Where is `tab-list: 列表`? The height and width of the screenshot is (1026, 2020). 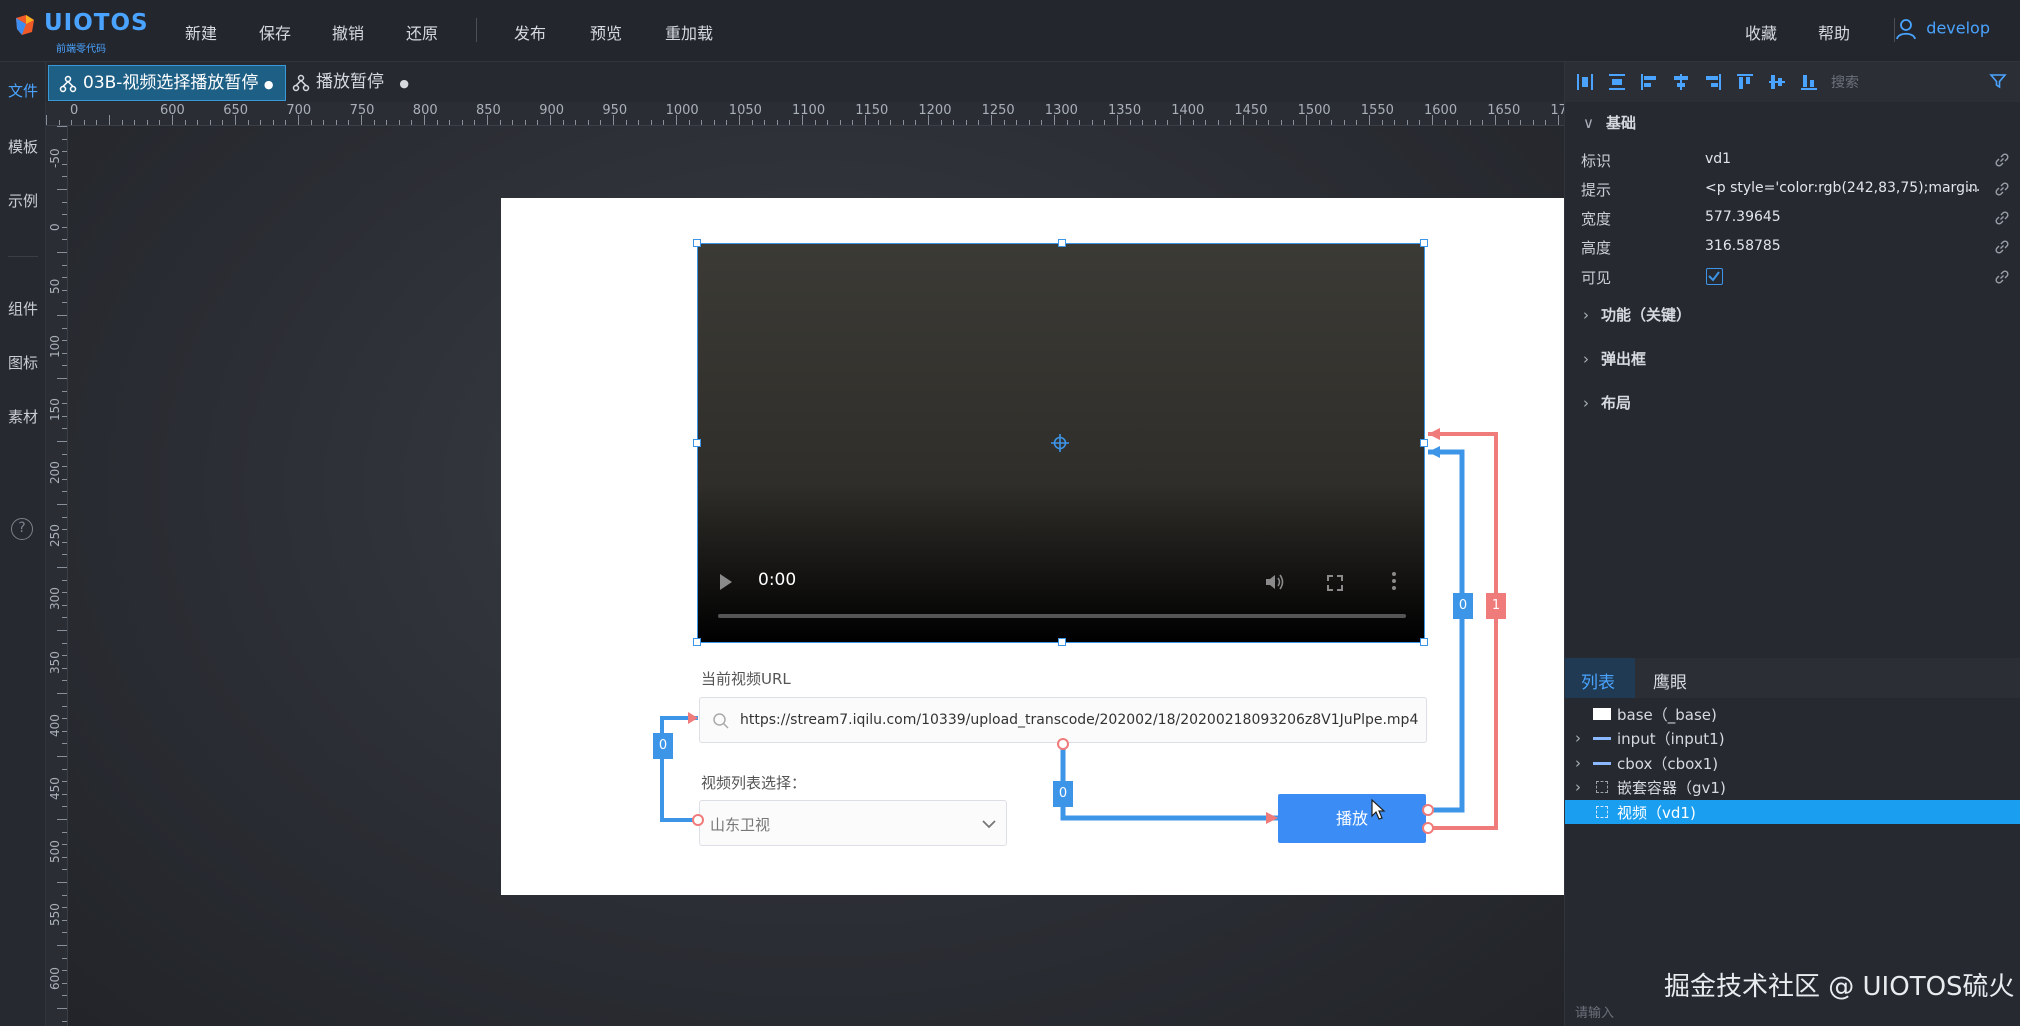
tab-list: 列表 is located at coordinates (1598, 680).